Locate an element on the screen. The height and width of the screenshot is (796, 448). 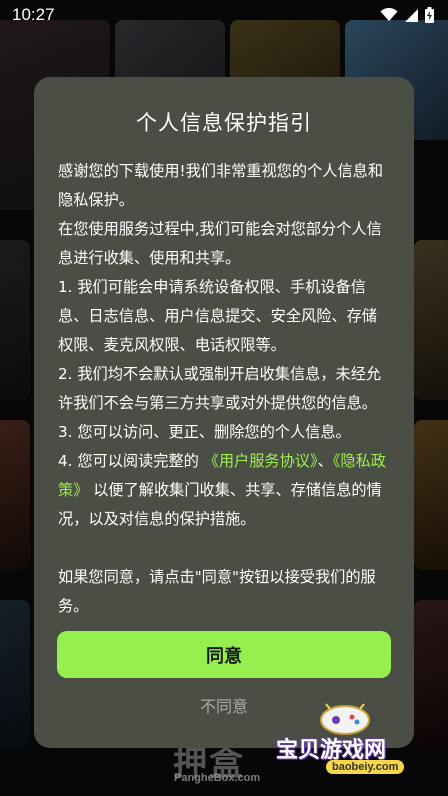
wifi-icon is located at coordinates (389, 14).